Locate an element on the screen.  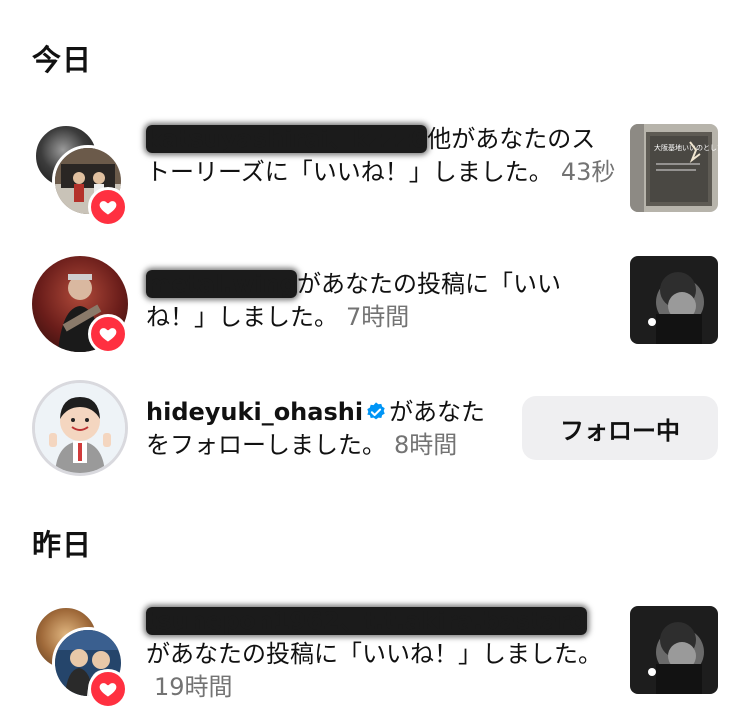
timestamp: 43秒 is located at coordinates (588, 172).